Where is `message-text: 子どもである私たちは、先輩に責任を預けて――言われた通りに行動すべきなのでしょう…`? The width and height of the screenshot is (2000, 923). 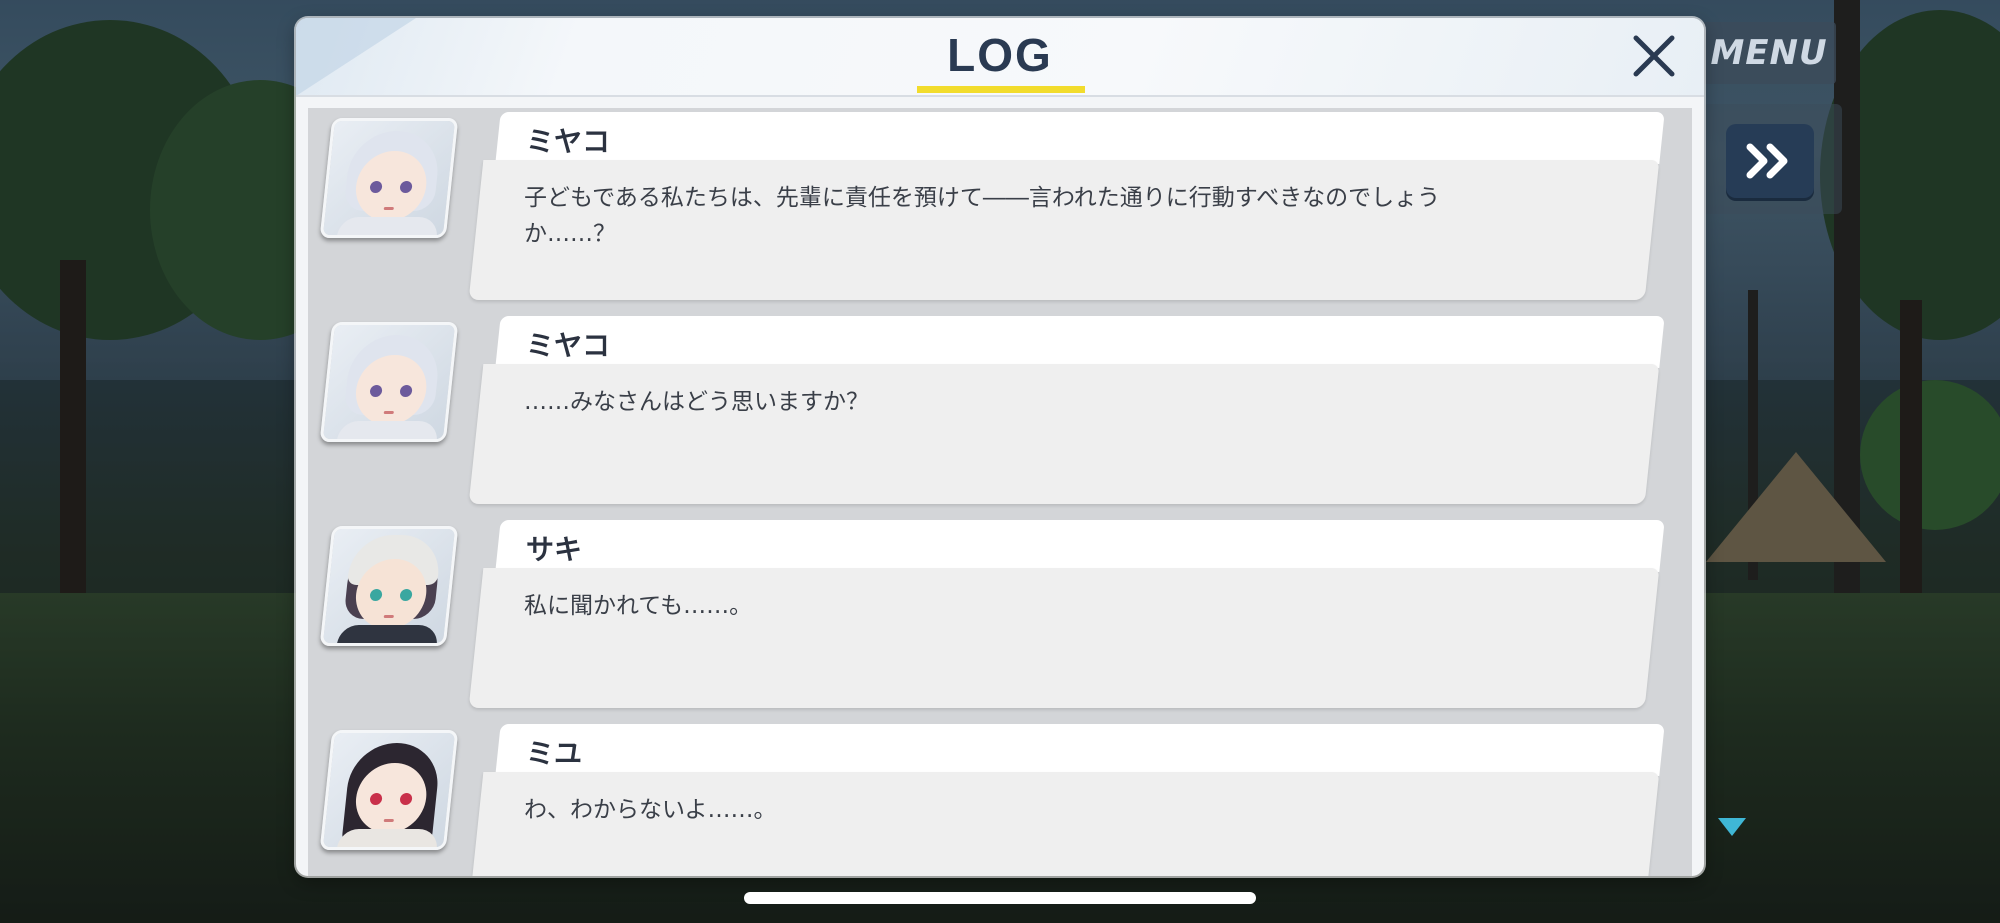 message-text: 子どもである私たちは、先輩に責任を預けて――言われた通りに行動すべきなのでしょう… is located at coordinates (982, 216).